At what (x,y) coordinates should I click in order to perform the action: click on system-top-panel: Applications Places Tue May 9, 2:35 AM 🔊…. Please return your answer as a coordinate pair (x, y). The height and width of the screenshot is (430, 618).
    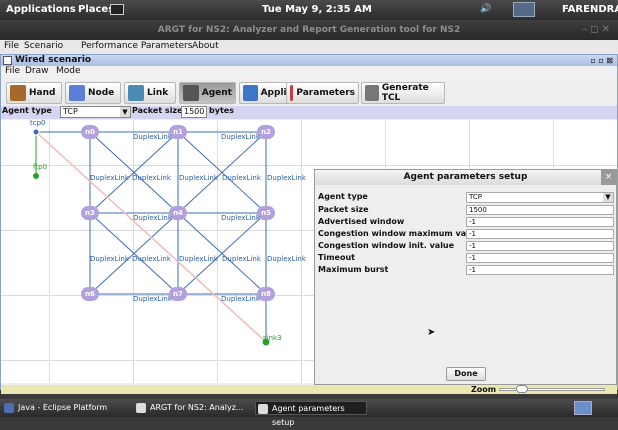
    Looking at the image, I should click on (309, 10).